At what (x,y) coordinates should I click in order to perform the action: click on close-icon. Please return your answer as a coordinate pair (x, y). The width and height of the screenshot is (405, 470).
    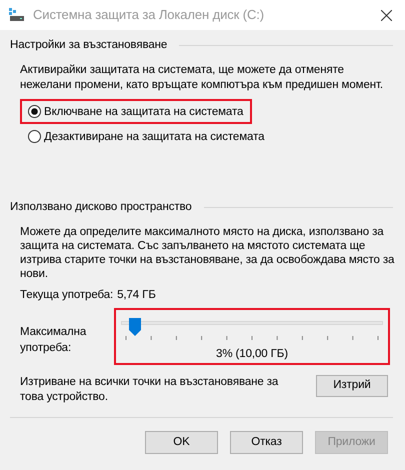
    Looking at the image, I should click on (386, 15).